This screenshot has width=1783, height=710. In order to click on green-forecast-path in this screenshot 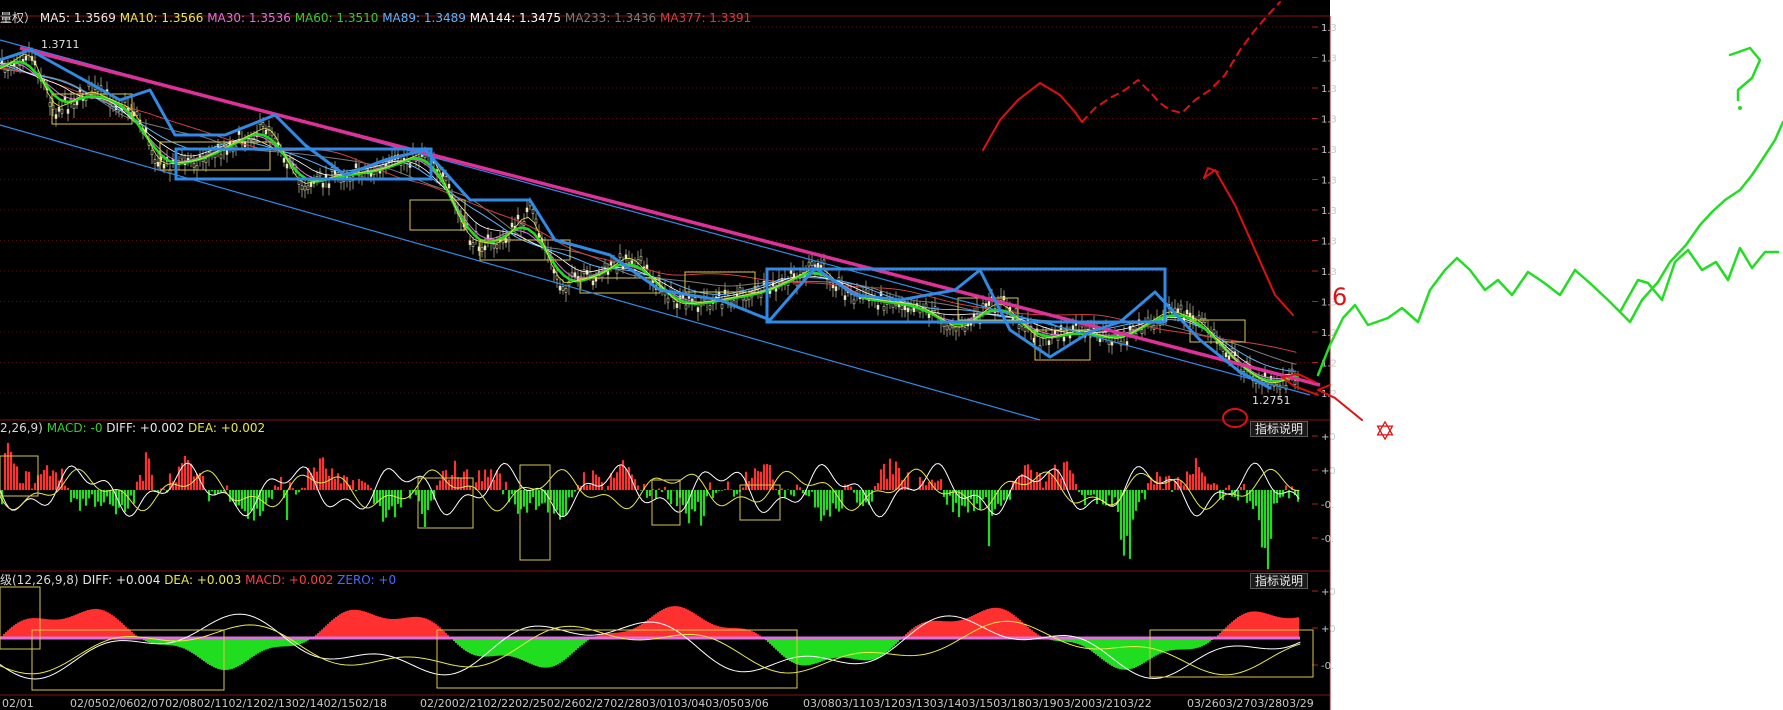, I will do `click(1548, 311)`.